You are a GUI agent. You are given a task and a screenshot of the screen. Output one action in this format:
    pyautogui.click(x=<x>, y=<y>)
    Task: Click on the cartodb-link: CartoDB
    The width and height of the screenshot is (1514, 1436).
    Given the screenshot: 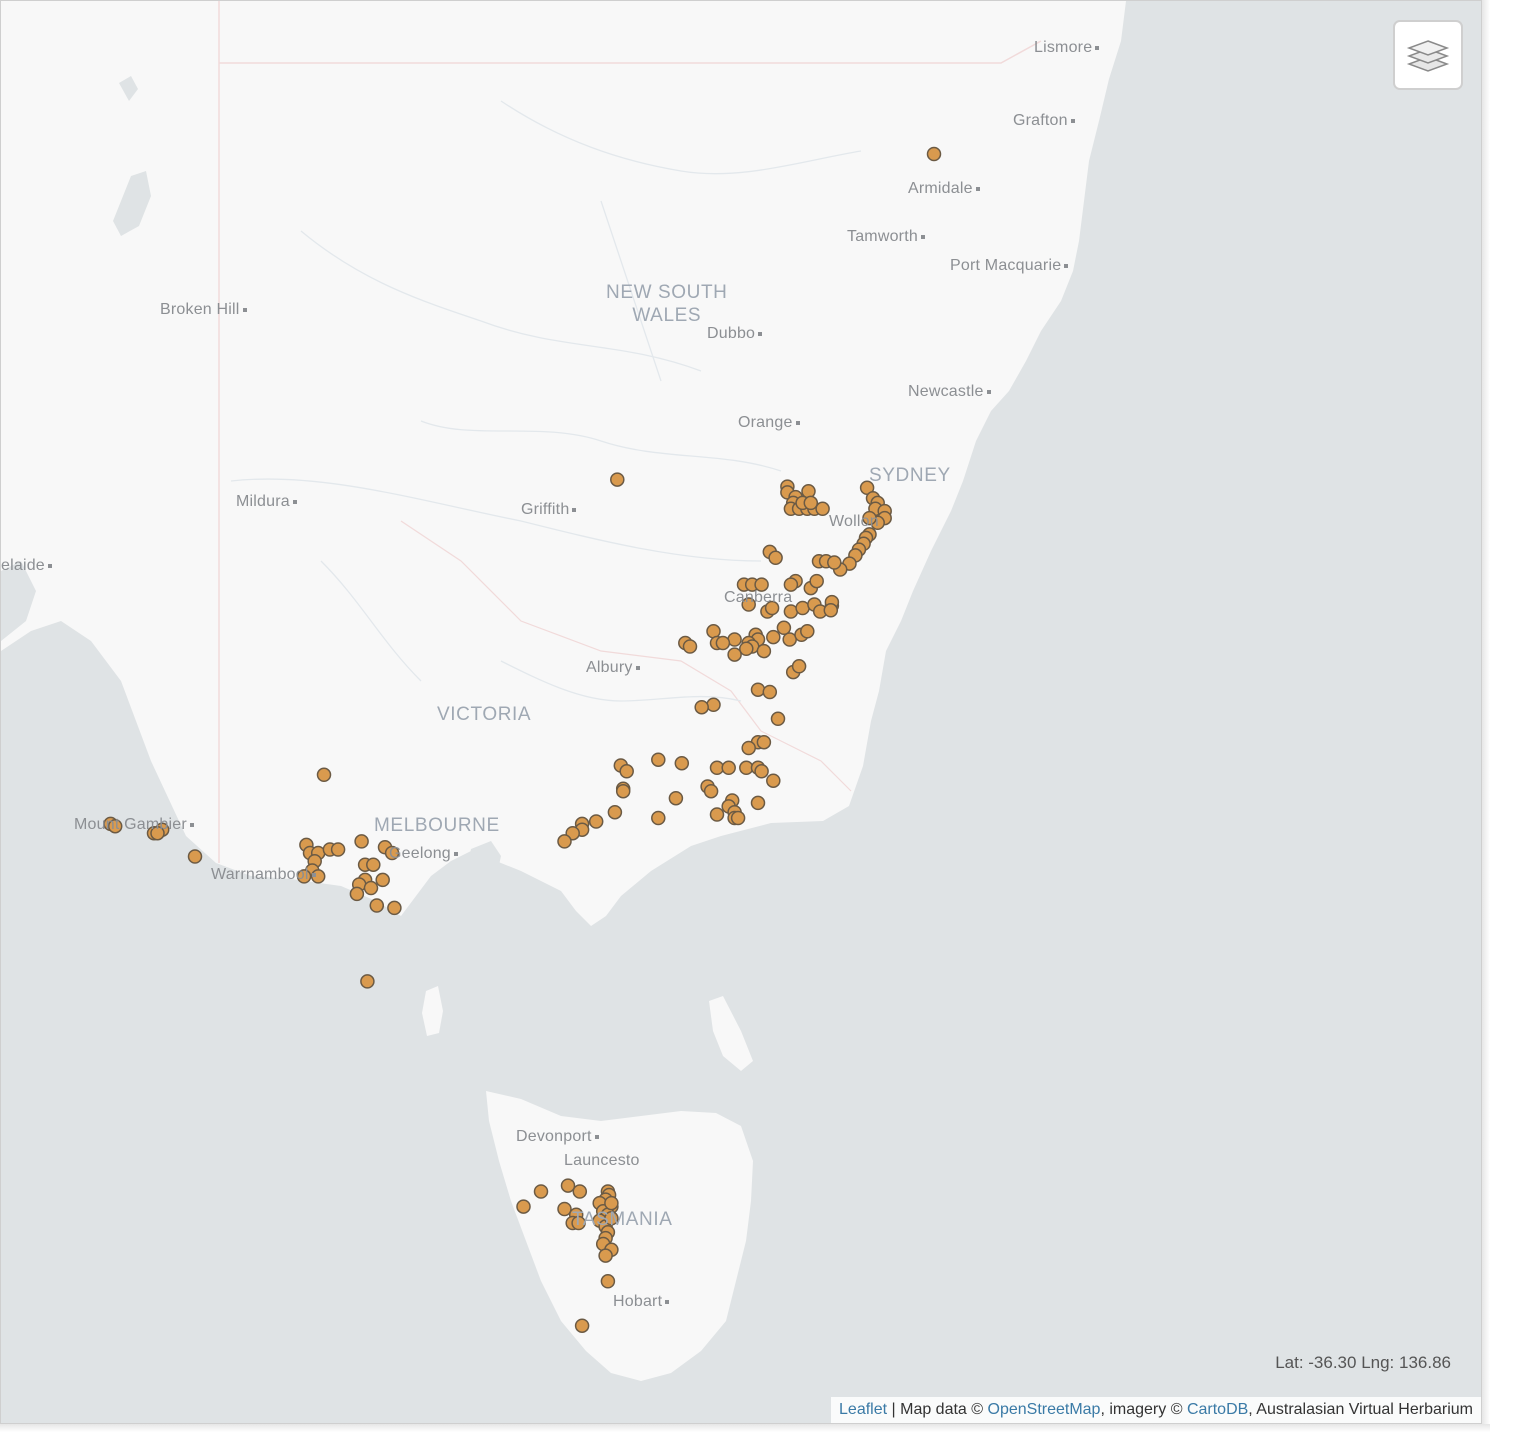 What is the action you would take?
    pyautogui.click(x=1217, y=1409)
    